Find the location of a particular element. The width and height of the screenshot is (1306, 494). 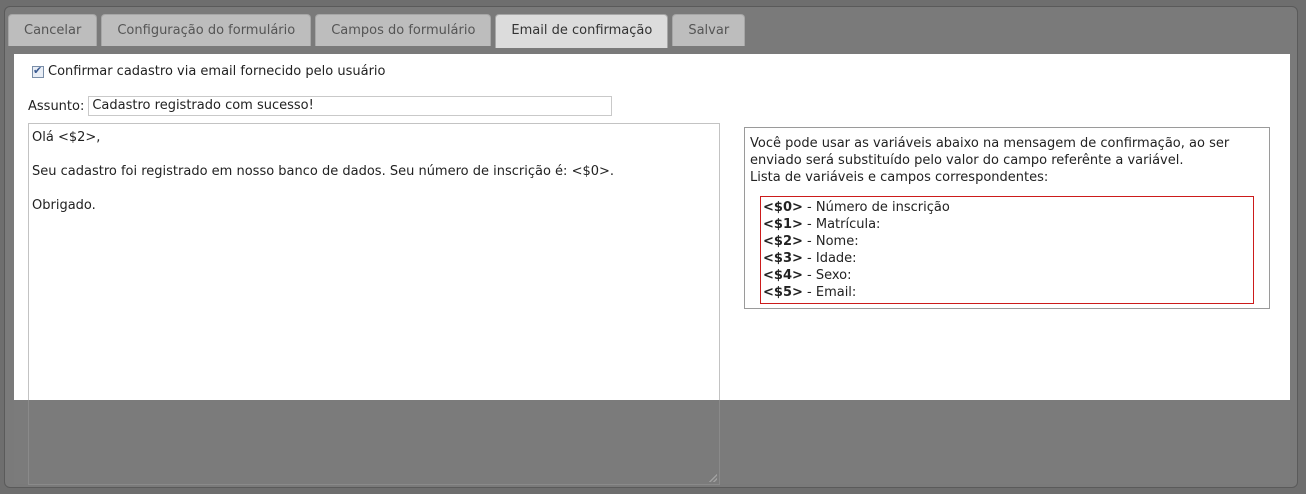

message-line: Olá <$2>, is located at coordinates (66, 137).